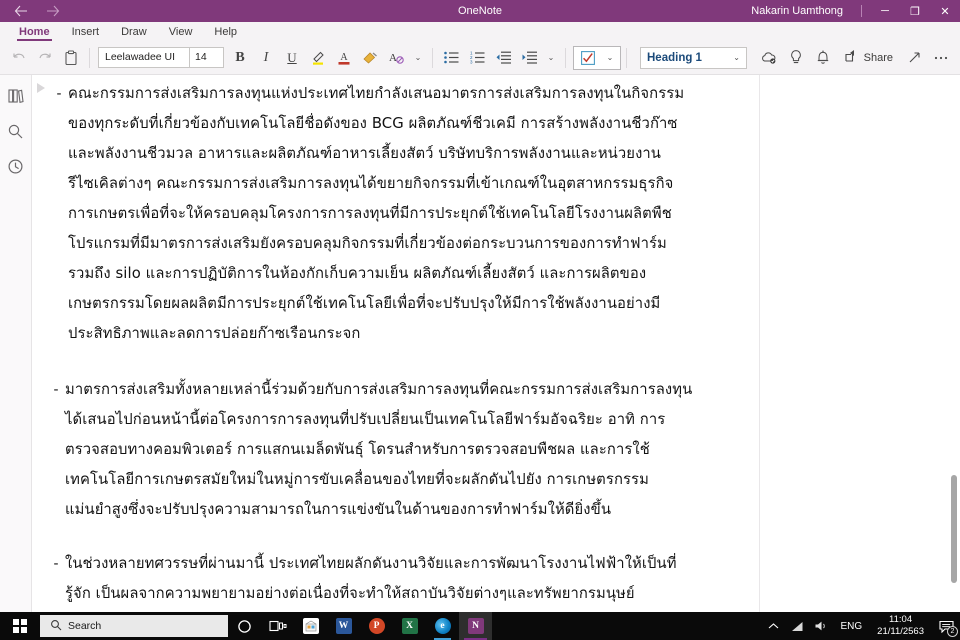 This screenshot has width=960, height=640. What do you see at coordinates (823, 58) in the screenshot?
I see `bell-icon` at bounding box center [823, 58].